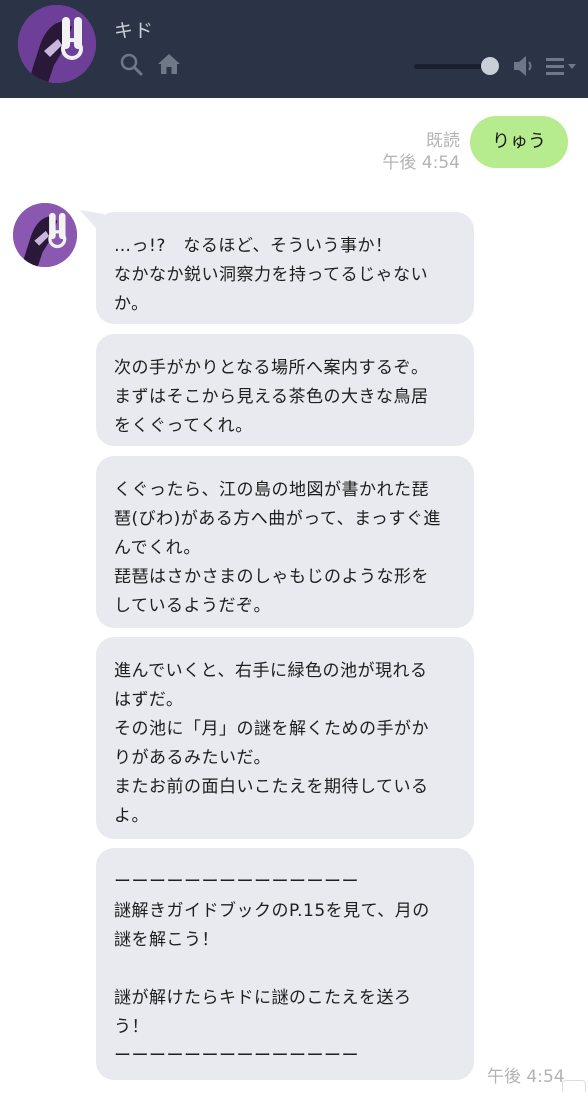 The height and width of the screenshot is (1093, 588). Describe the element at coordinates (131, 64) in the screenshot. I see `search-icon` at that location.